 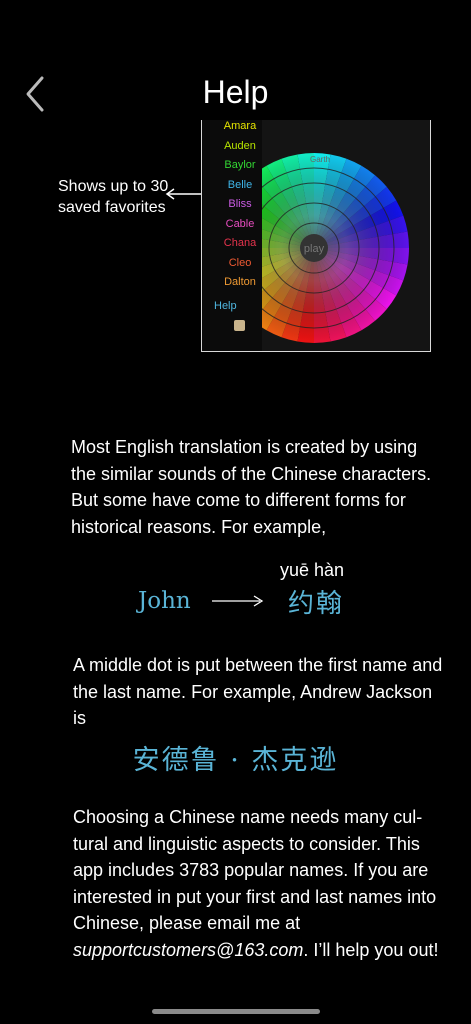 I want to click on annotation-text: Shows up to 30 saved favorites, so click(x=113, y=197).